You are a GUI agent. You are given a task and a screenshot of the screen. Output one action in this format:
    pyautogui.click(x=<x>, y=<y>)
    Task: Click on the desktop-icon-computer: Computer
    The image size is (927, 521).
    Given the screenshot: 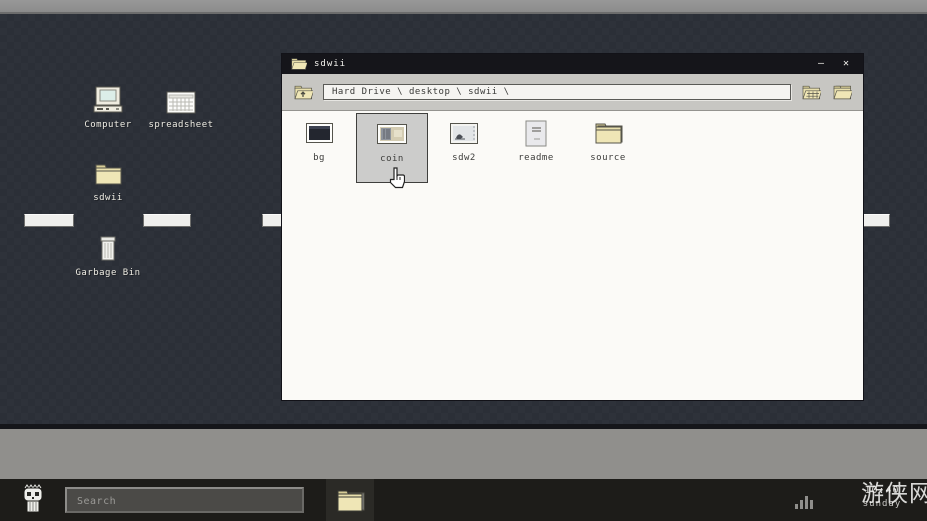 What is the action you would take?
    pyautogui.click(x=108, y=107)
    